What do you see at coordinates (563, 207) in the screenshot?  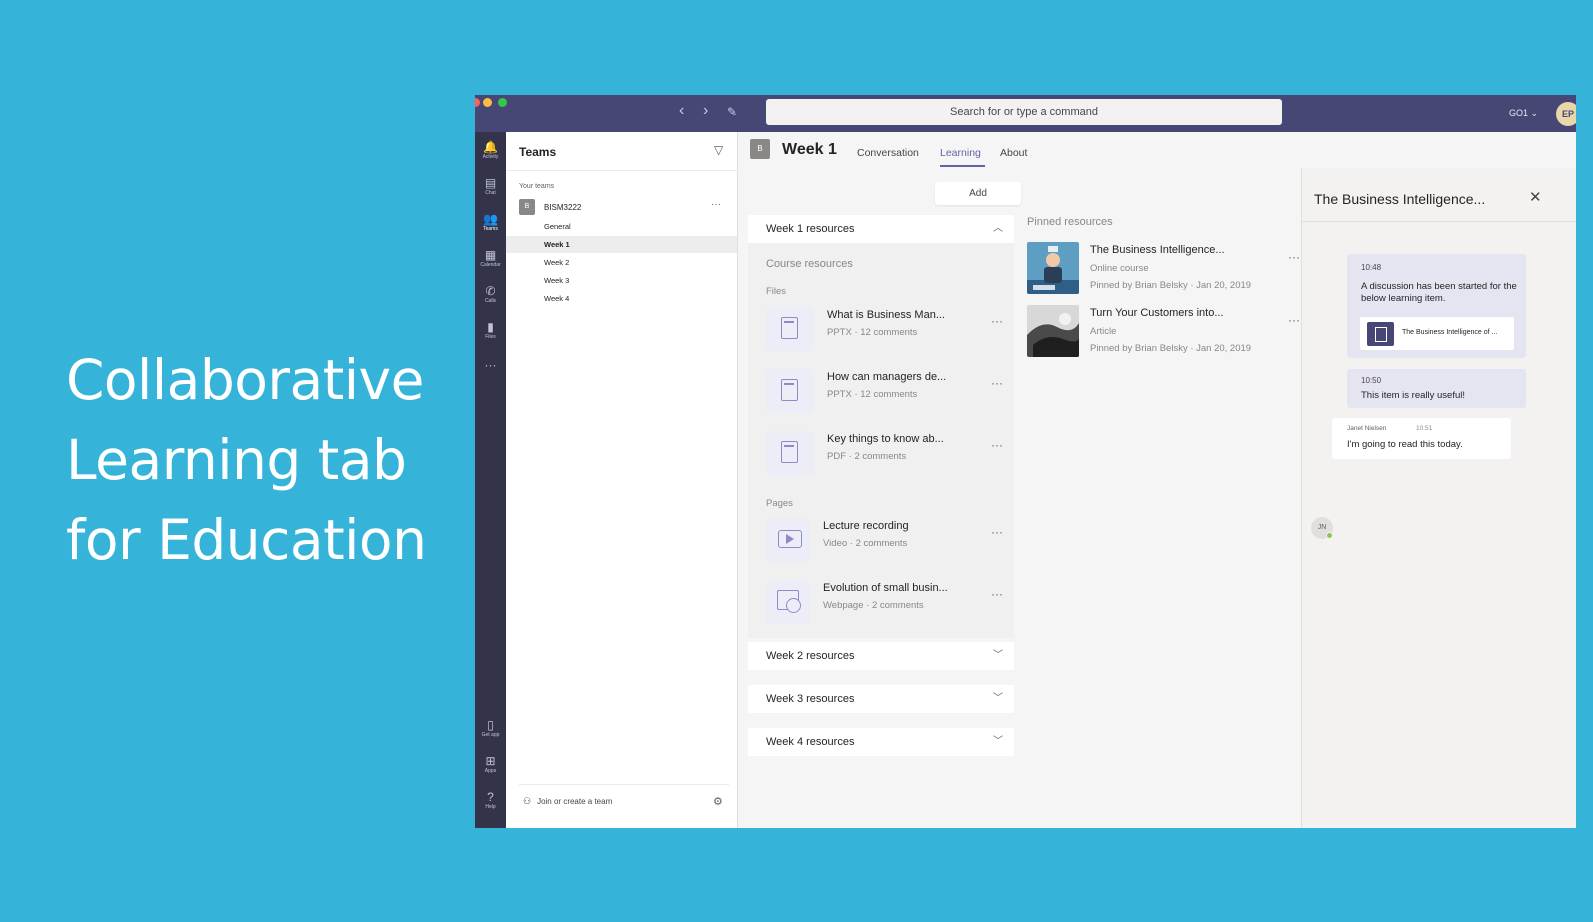 I see `team-name: BISM3222` at bounding box center [563, 207].